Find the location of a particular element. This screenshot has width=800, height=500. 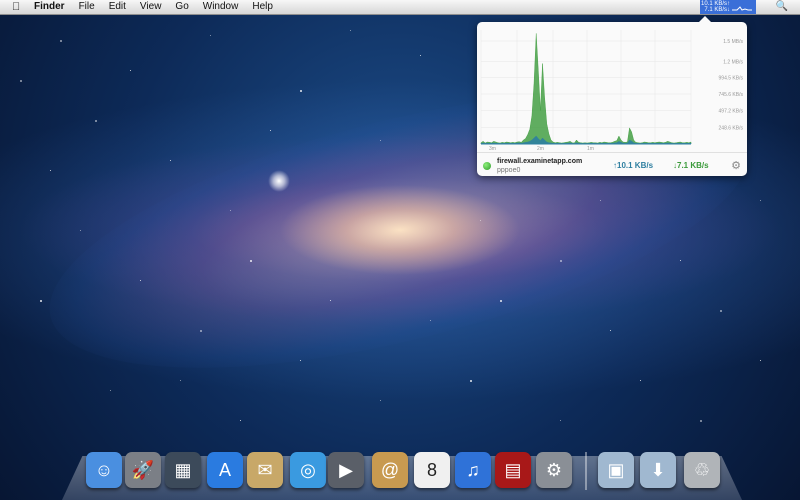

ical-icon: 8 is located at coordinates (432, 470).